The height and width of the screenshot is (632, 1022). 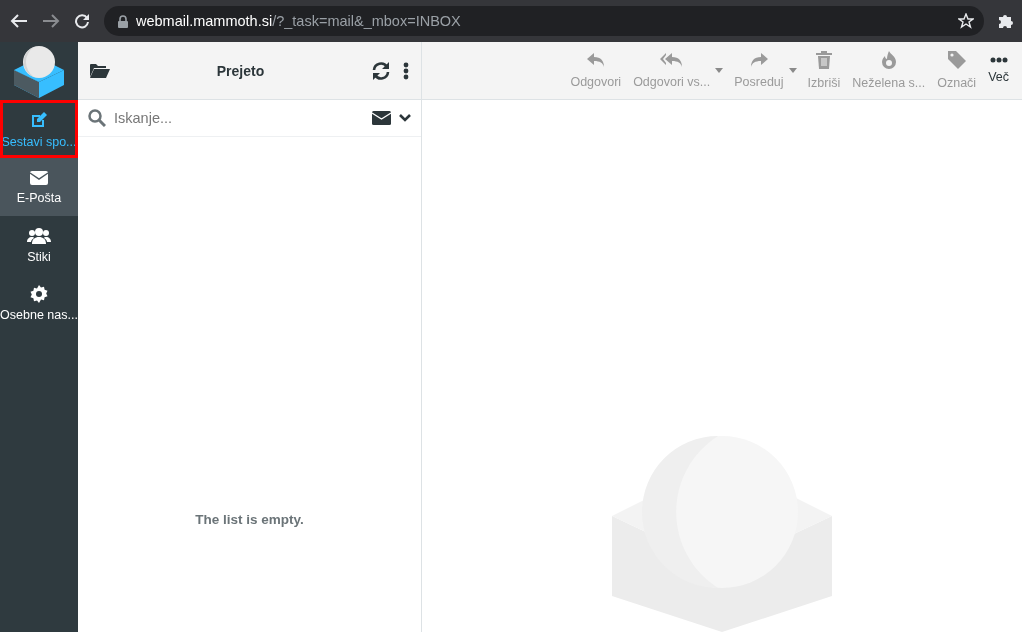 I want to click on more-icon, so click(x=998, y=60).